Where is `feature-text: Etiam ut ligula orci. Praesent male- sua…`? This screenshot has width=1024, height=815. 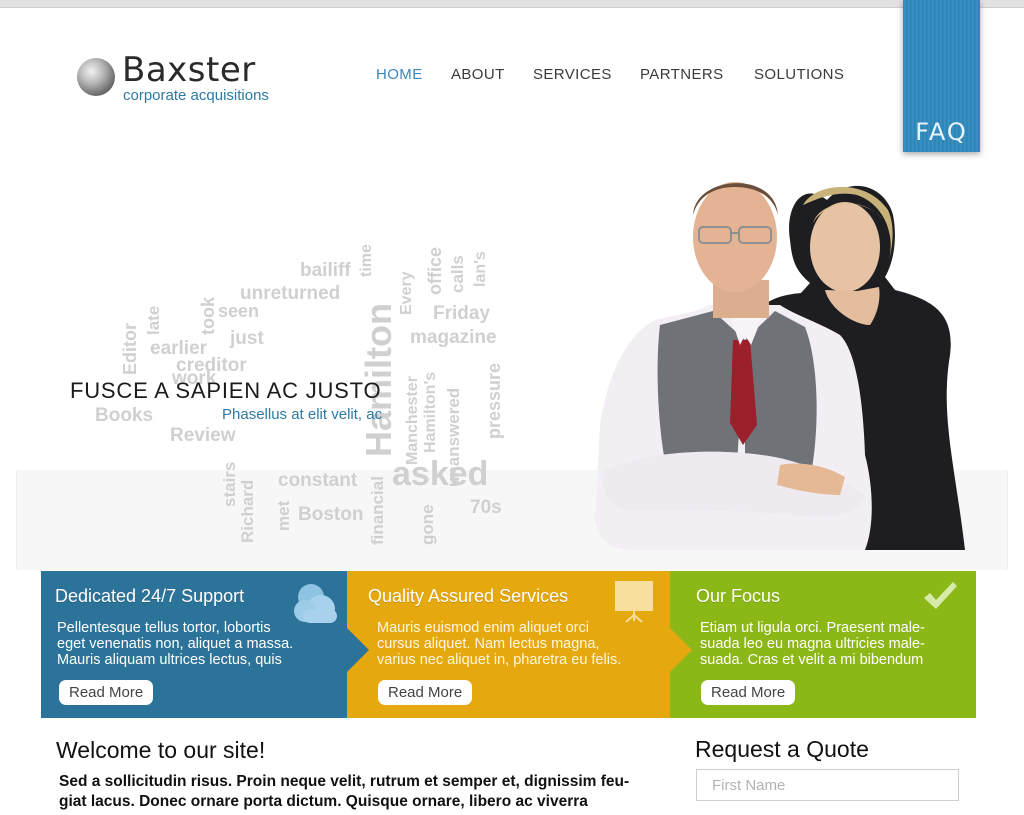
feature-text: Etiam ut ligula orci. Praesent male- sua… is located at coordinates (812, 644).